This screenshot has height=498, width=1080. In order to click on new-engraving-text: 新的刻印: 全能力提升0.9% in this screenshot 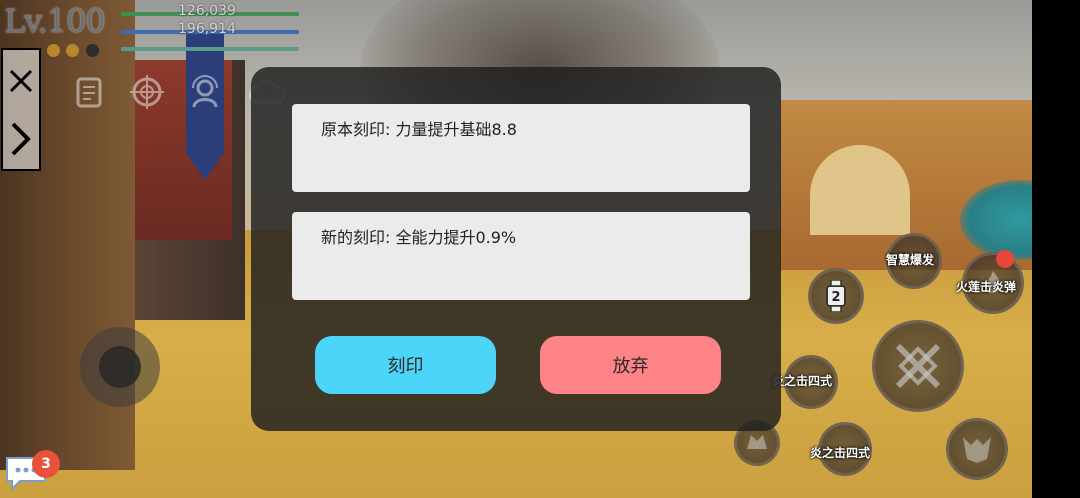, I will do `click(419, 237)`.